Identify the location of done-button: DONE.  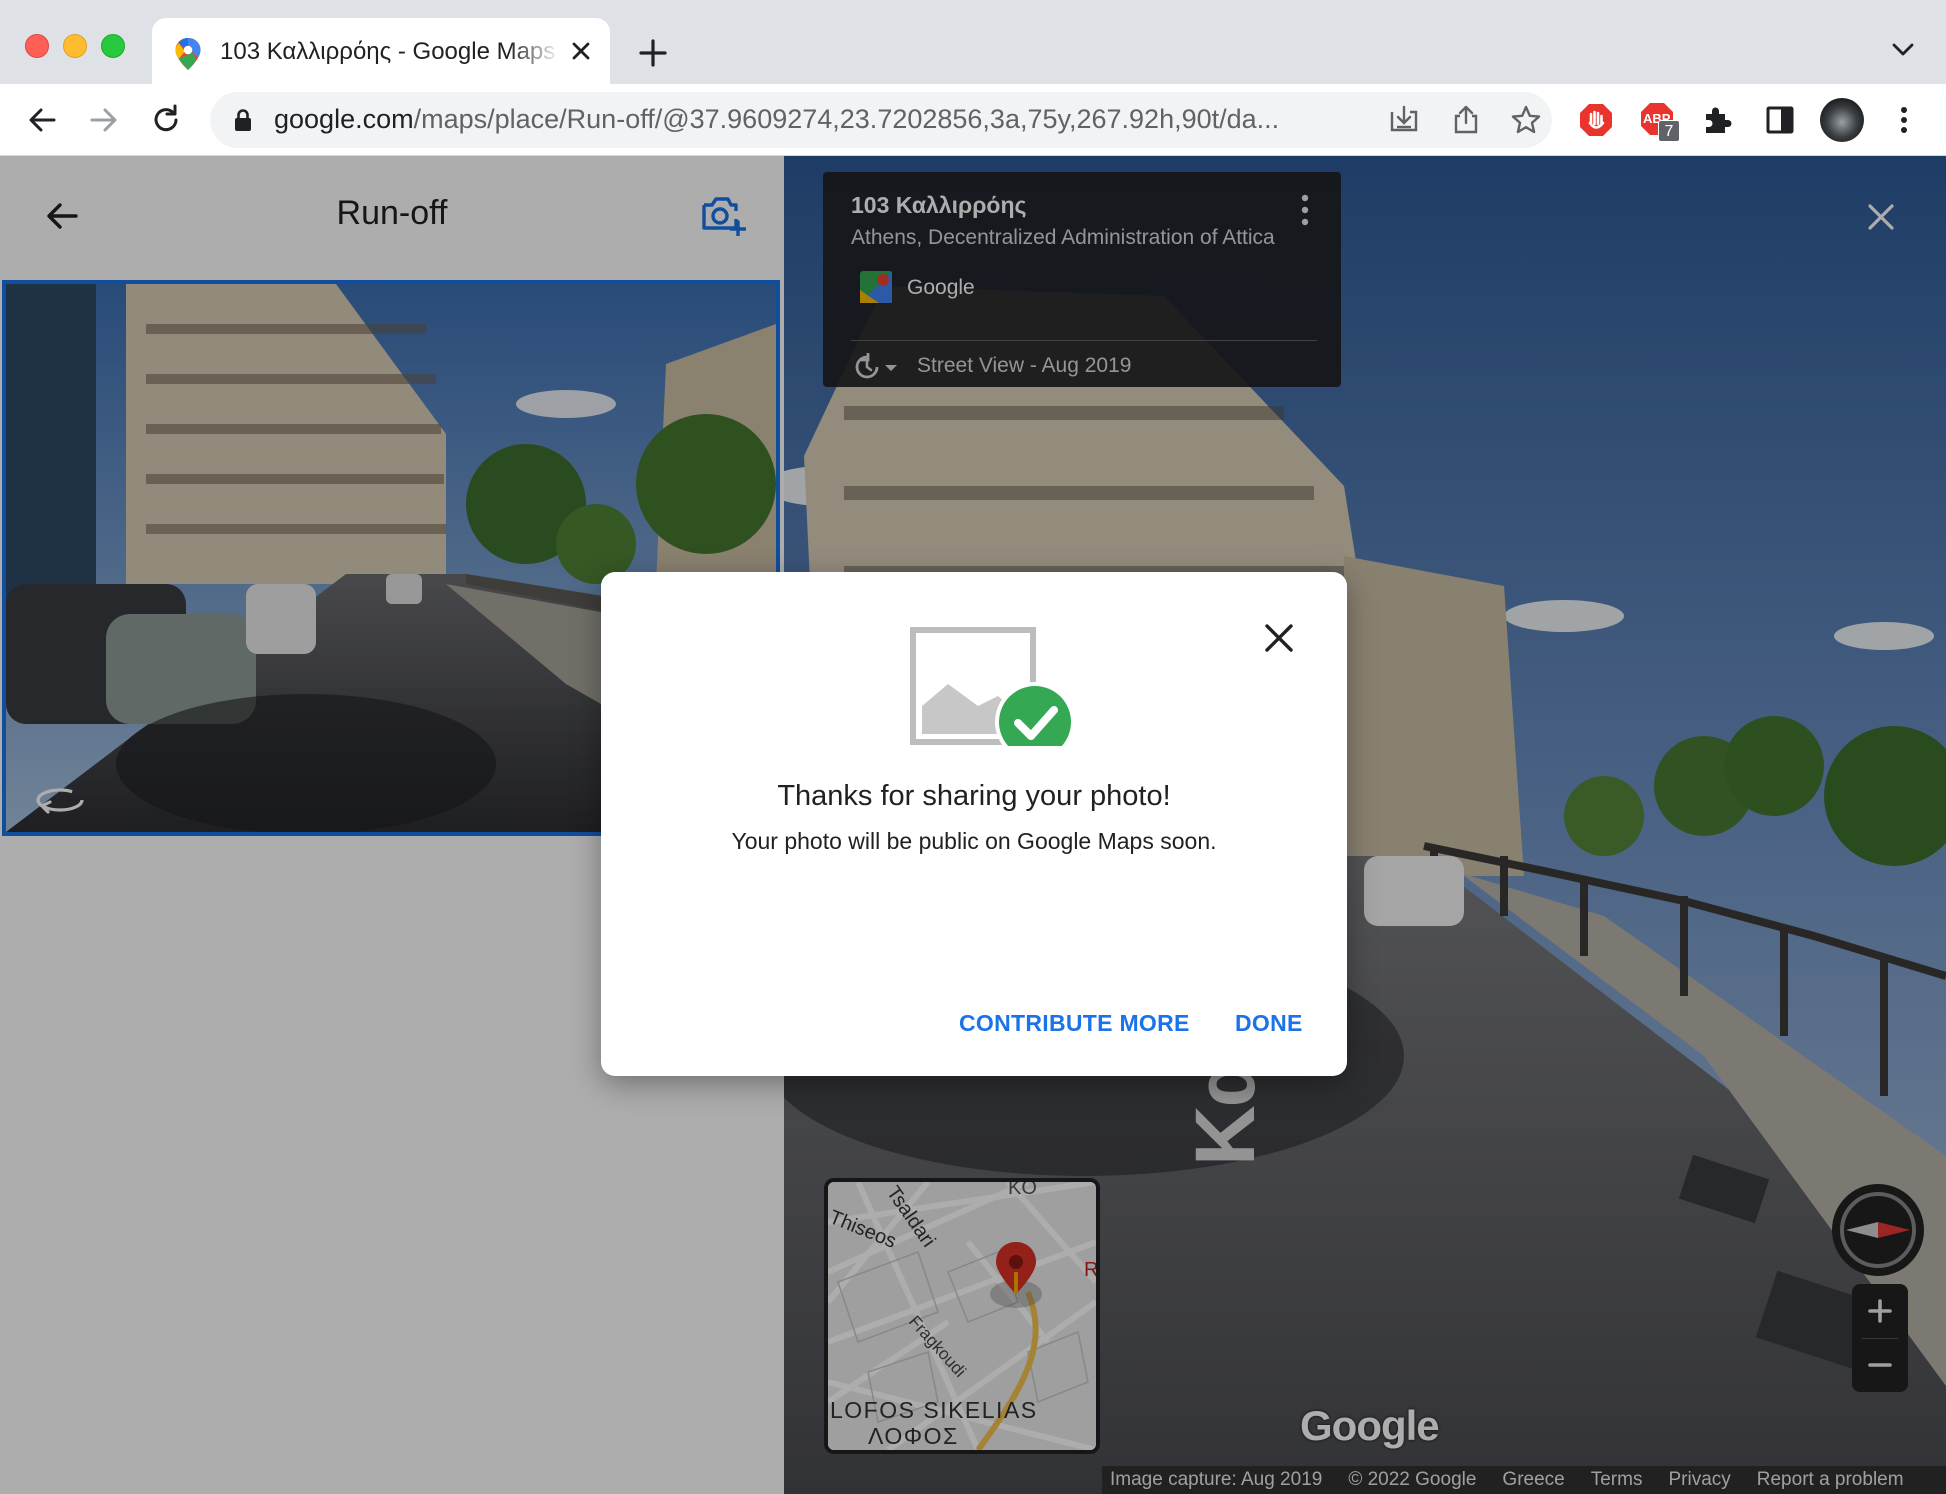
(1269, 1023).